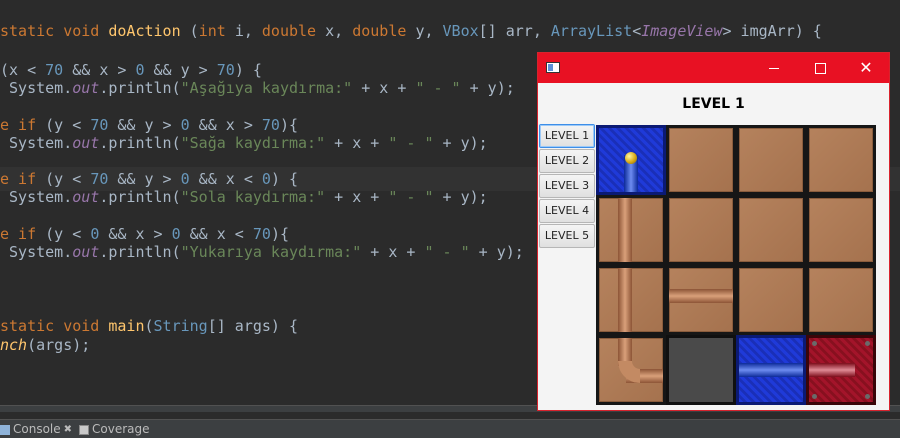 This screenshot has height=438, width=900. I want to click on minimize-icon, so click(774, 68).